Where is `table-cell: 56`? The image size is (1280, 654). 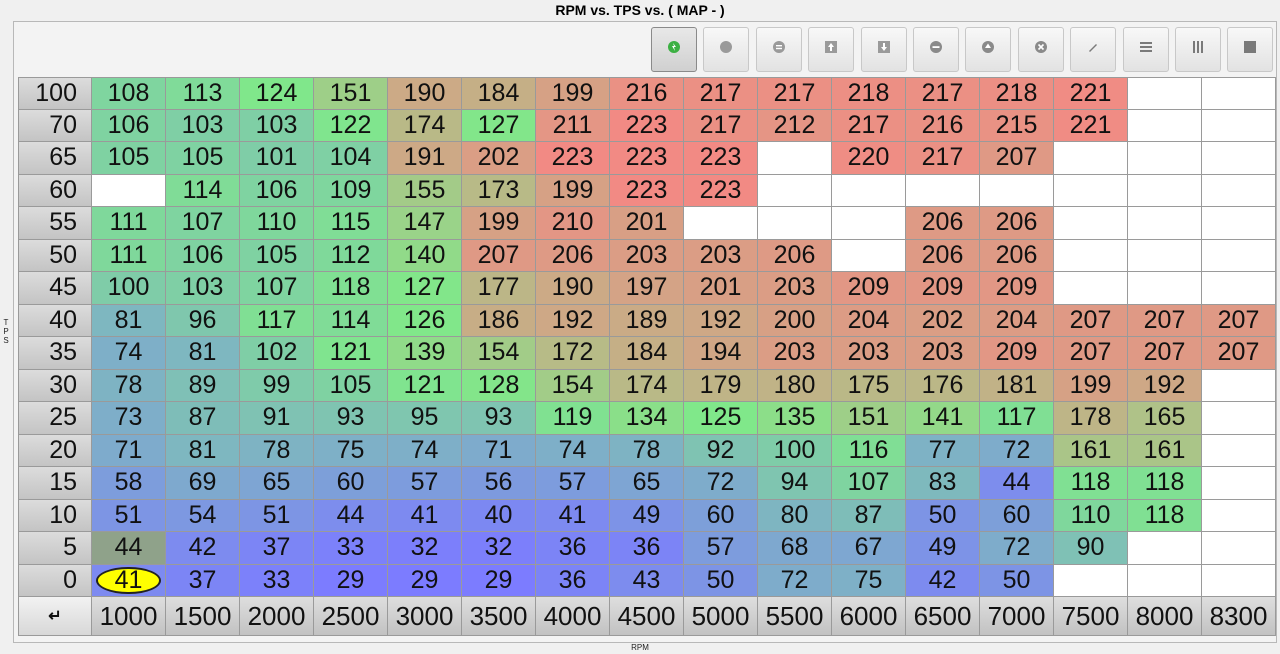 table-cell: 56 is located at coordinates (499, 483).